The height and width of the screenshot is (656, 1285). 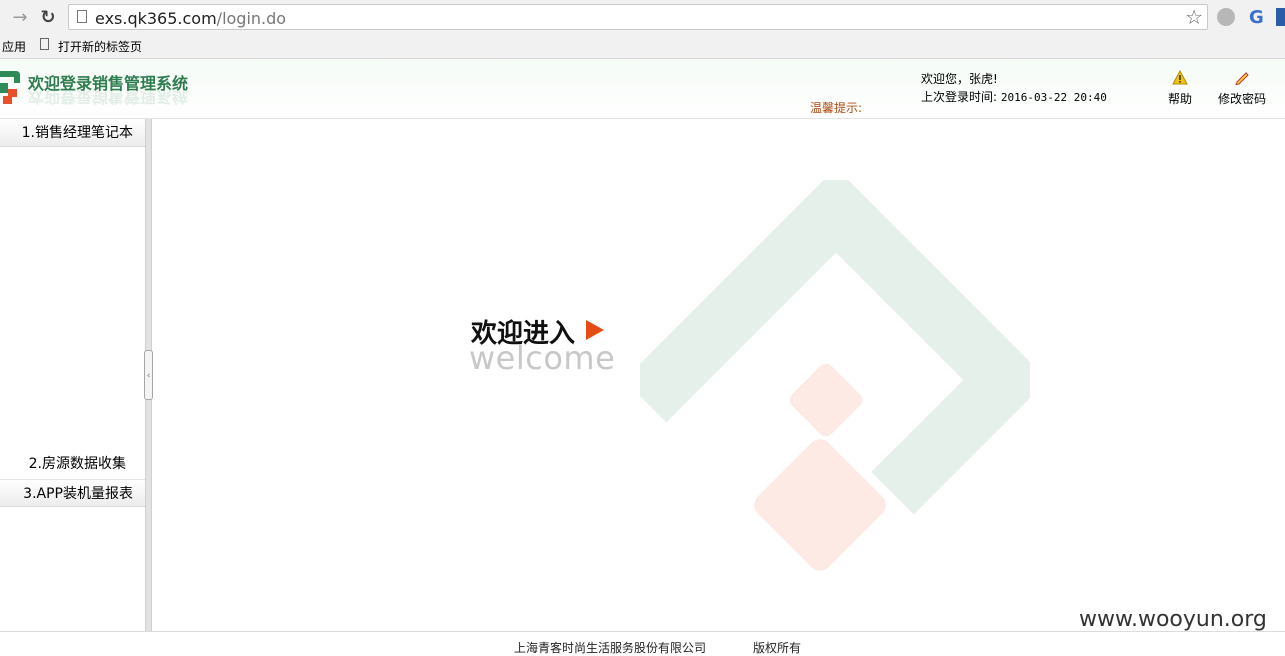 What do you see at coordinates (1241, 99) in the screenshot?
I see `change-password-label: 修改密码` at bounding box center [1241, 99].